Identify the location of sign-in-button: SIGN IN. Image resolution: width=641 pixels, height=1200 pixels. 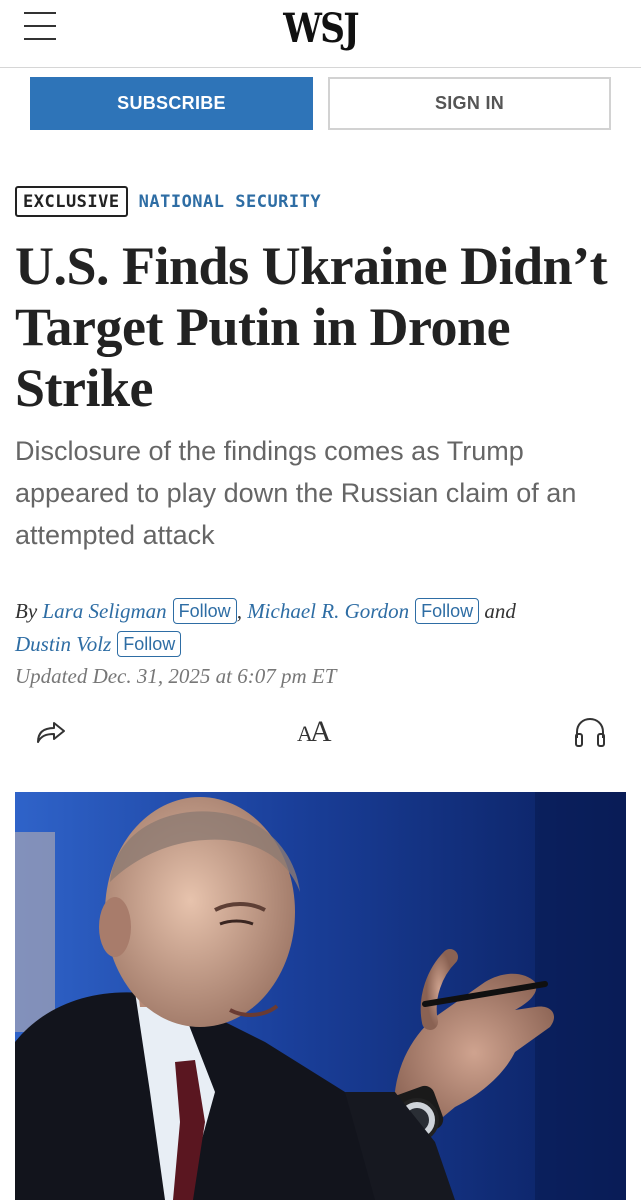
(469, 103).